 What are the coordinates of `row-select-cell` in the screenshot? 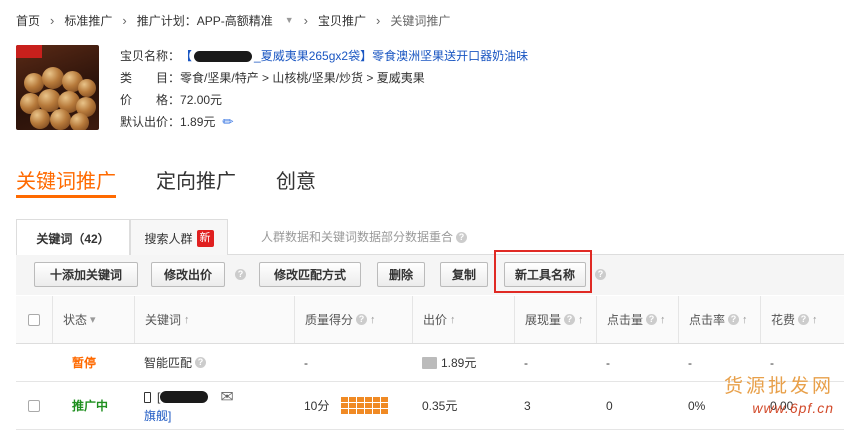 It's located at (34, 405).